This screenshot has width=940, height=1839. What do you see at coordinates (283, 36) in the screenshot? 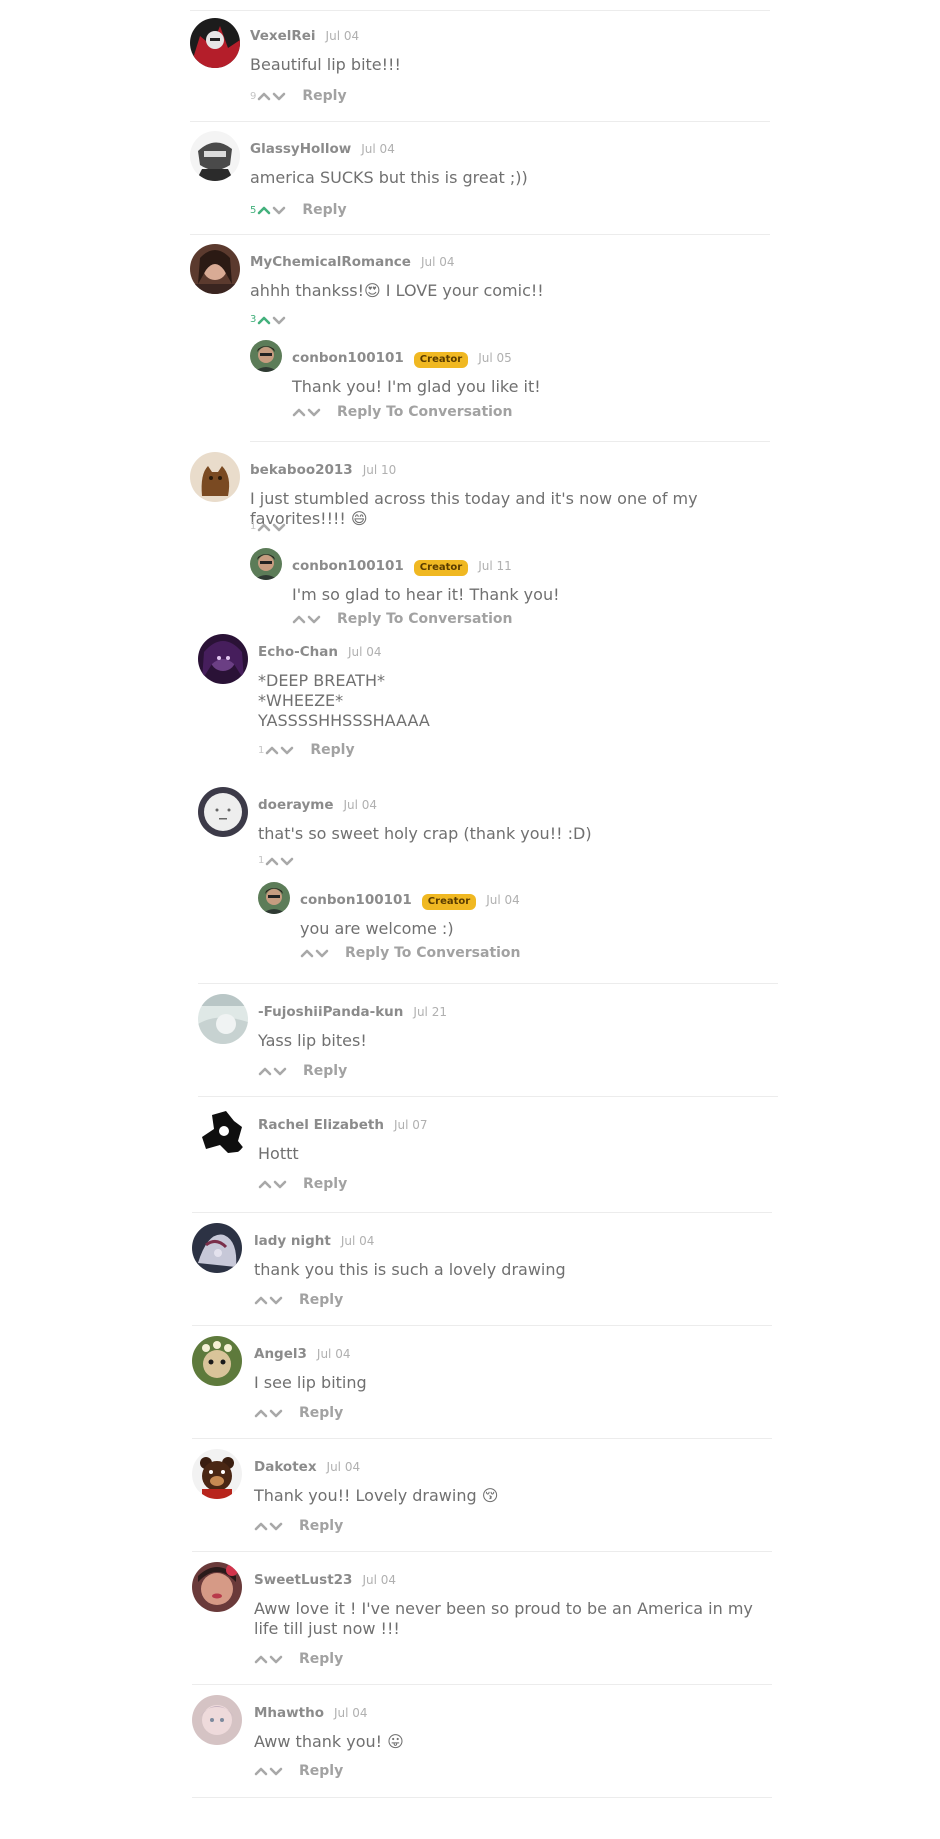
I see `username: VexelRei` at bounding box center [283, 36].